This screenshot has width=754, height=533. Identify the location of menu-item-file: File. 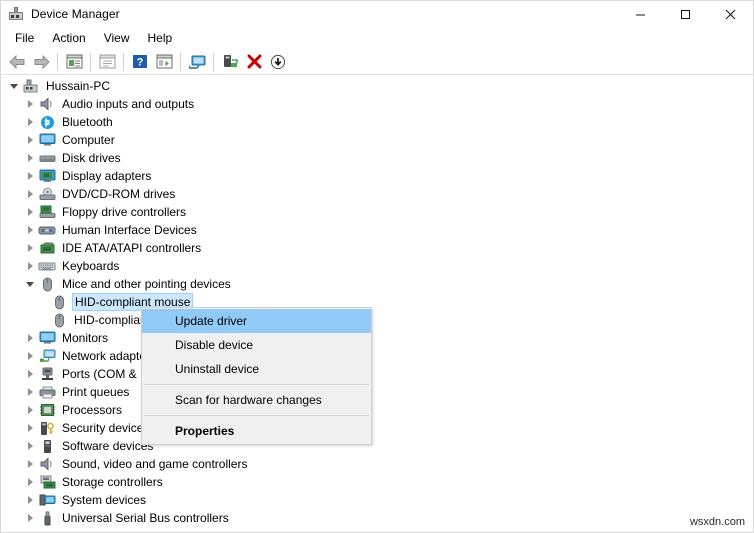
(24, 38).